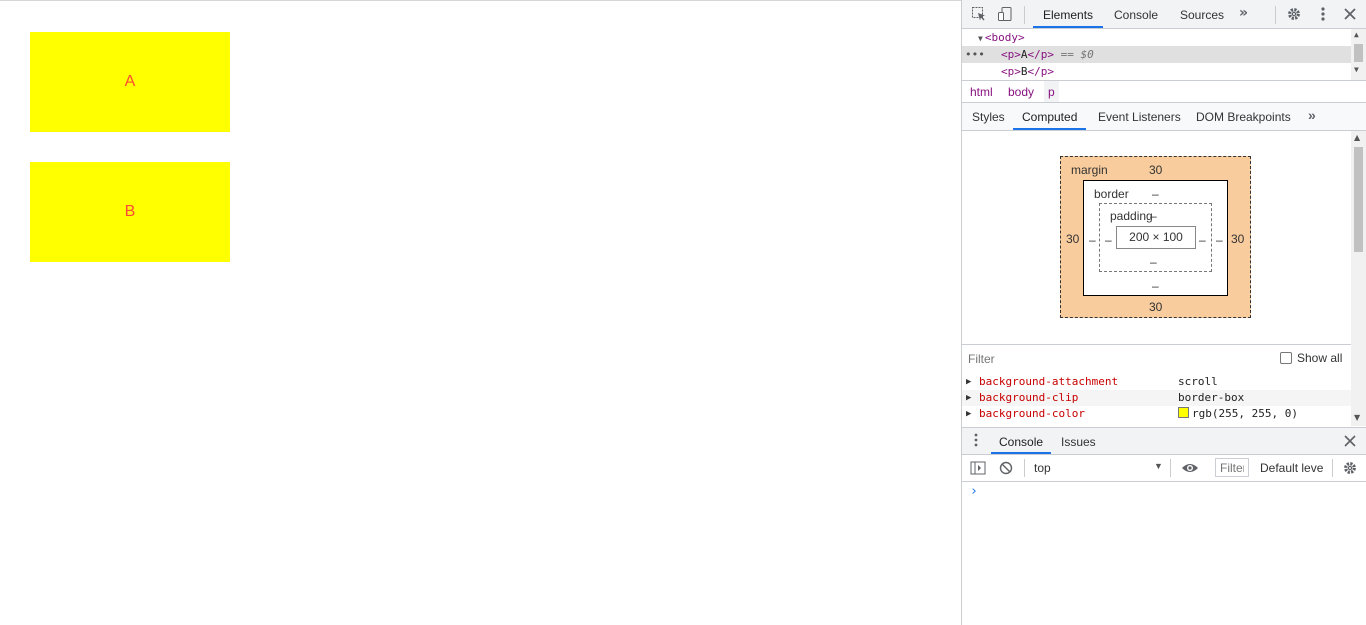 This screenshot has height=625, width=1366. What do you see at coordinates (1006, 469) in the screenshot?
I see `clear-console-icon` at bounding box center [1006, 469].